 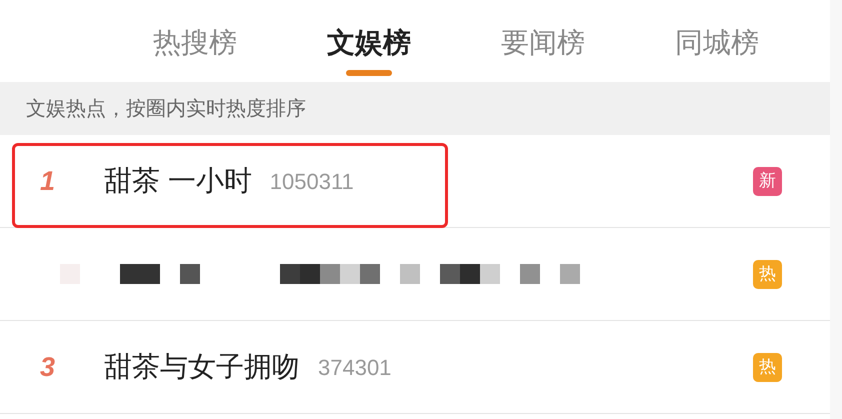 I want to click on topic-title: 甜茶 一小时, so click(x=178, y=181).